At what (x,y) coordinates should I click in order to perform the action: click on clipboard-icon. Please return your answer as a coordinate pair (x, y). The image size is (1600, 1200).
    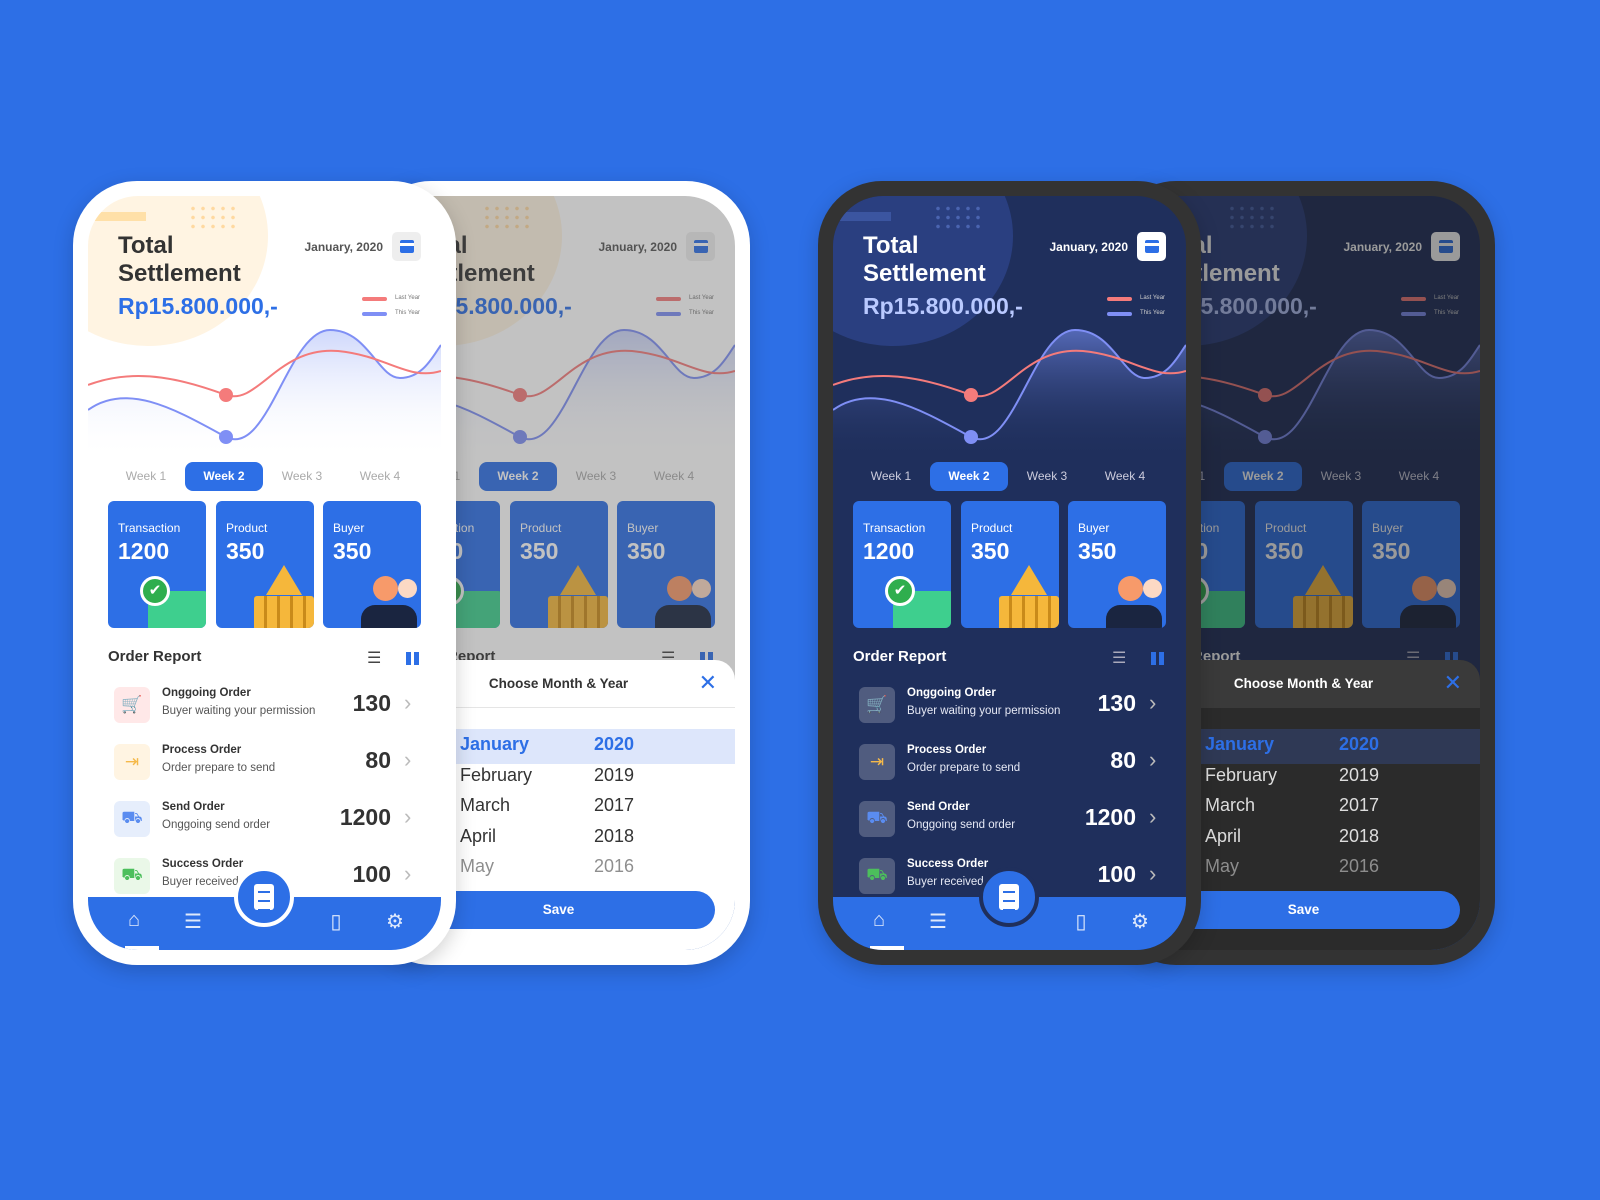
    Looking at the image, I should click on (264, 897).